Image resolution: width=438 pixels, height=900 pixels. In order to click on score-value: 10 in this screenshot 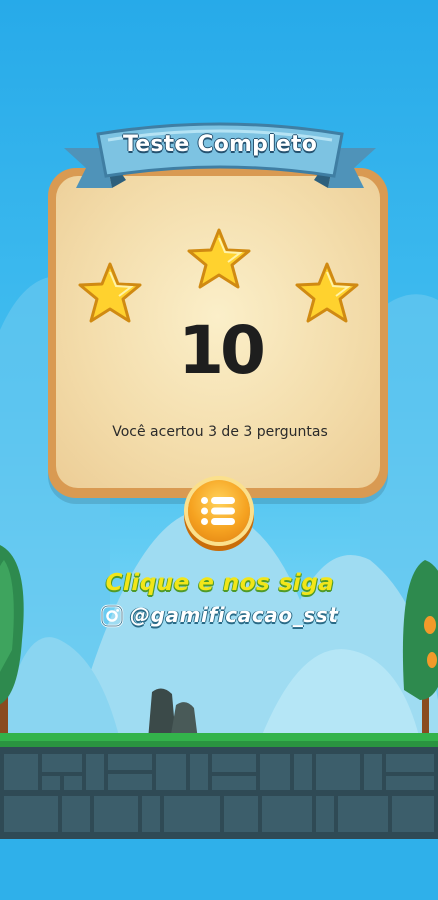, I will do `click(222, 350)`.